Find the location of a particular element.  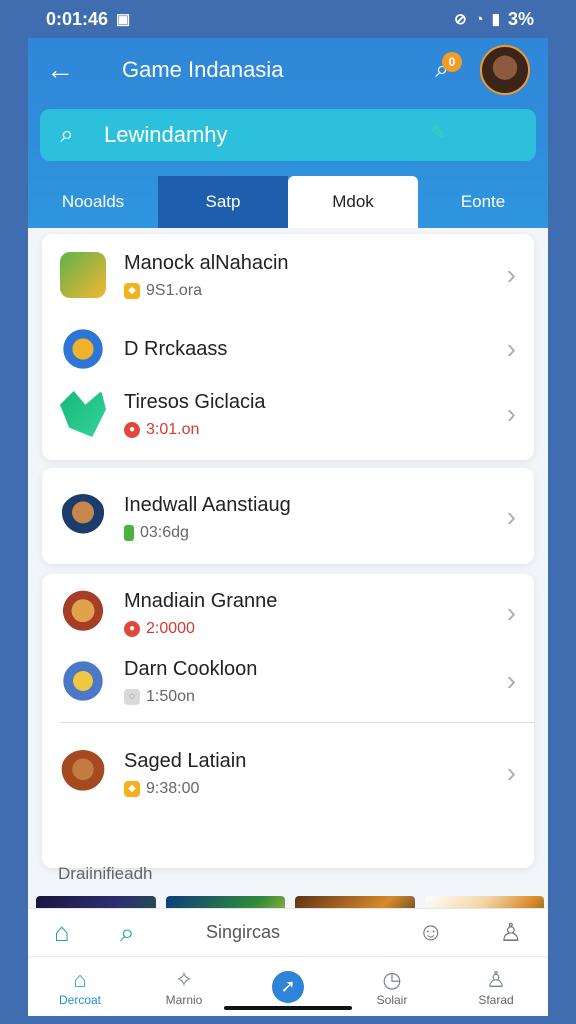

badge-icon: ◷ is located at coordinates (392, 979).